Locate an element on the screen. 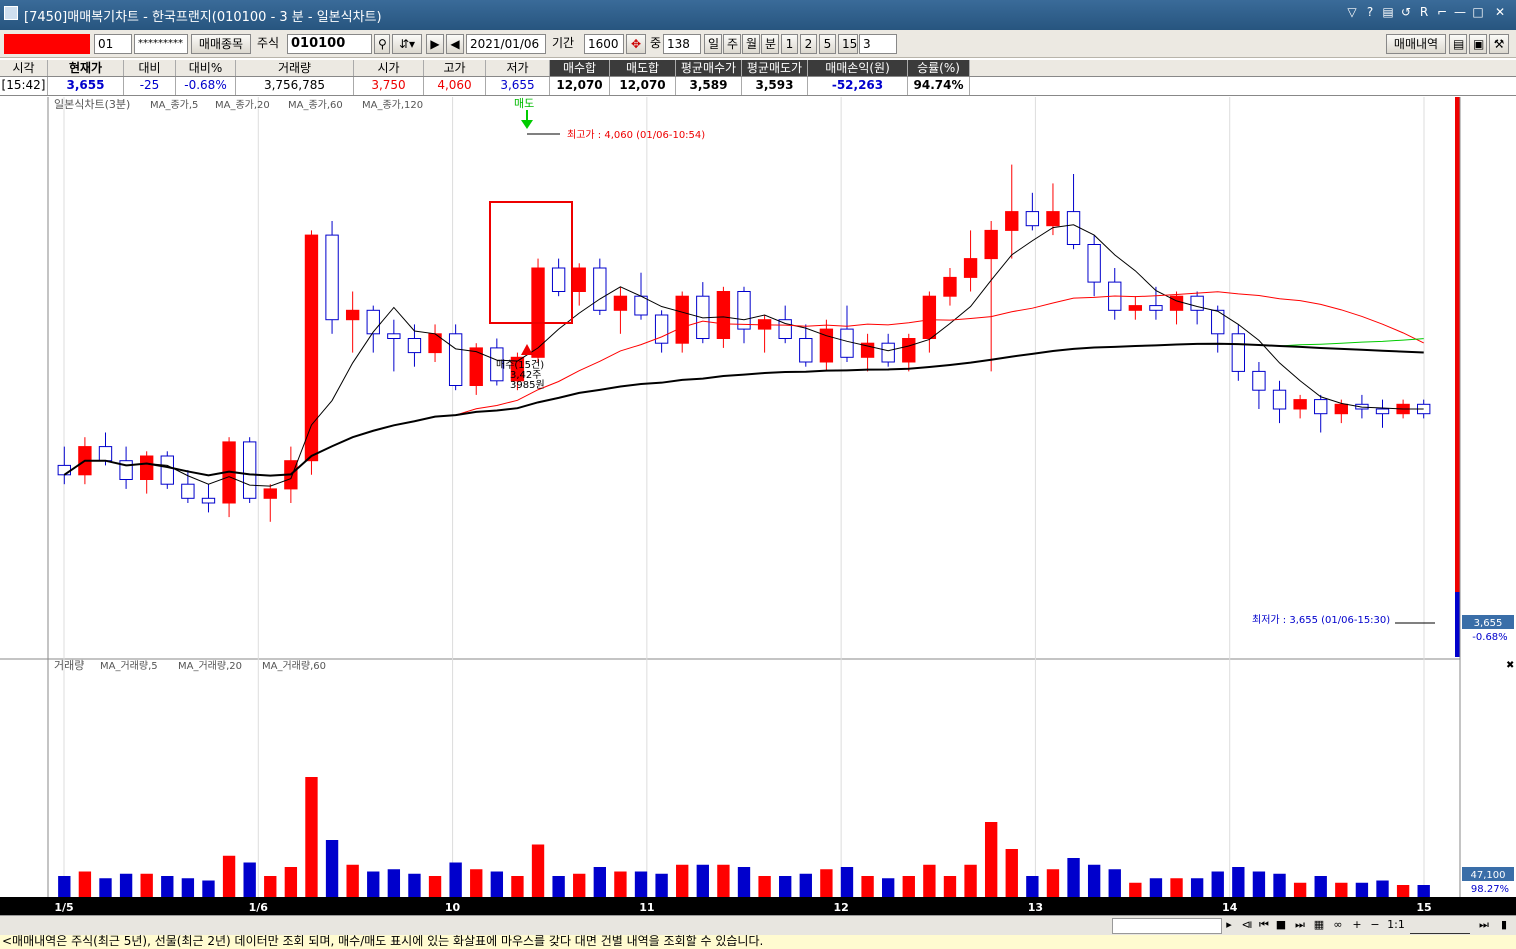  window-controls: ▽ ? ▤ ↺ R ⌐ — □ ✕ is located at coordinates (1428, 12).